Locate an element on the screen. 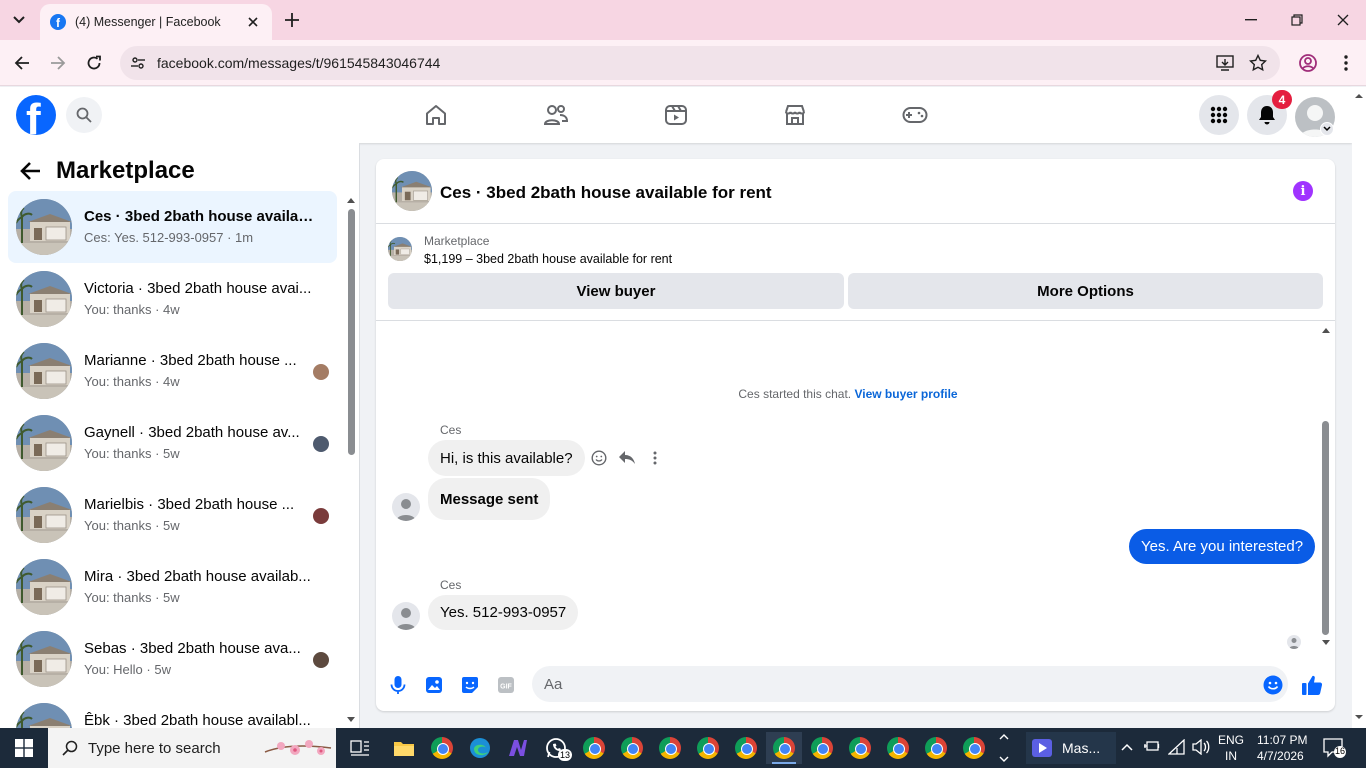 The image size is (1366, 768). info-icon: i is located at coordinates (1303, 191).